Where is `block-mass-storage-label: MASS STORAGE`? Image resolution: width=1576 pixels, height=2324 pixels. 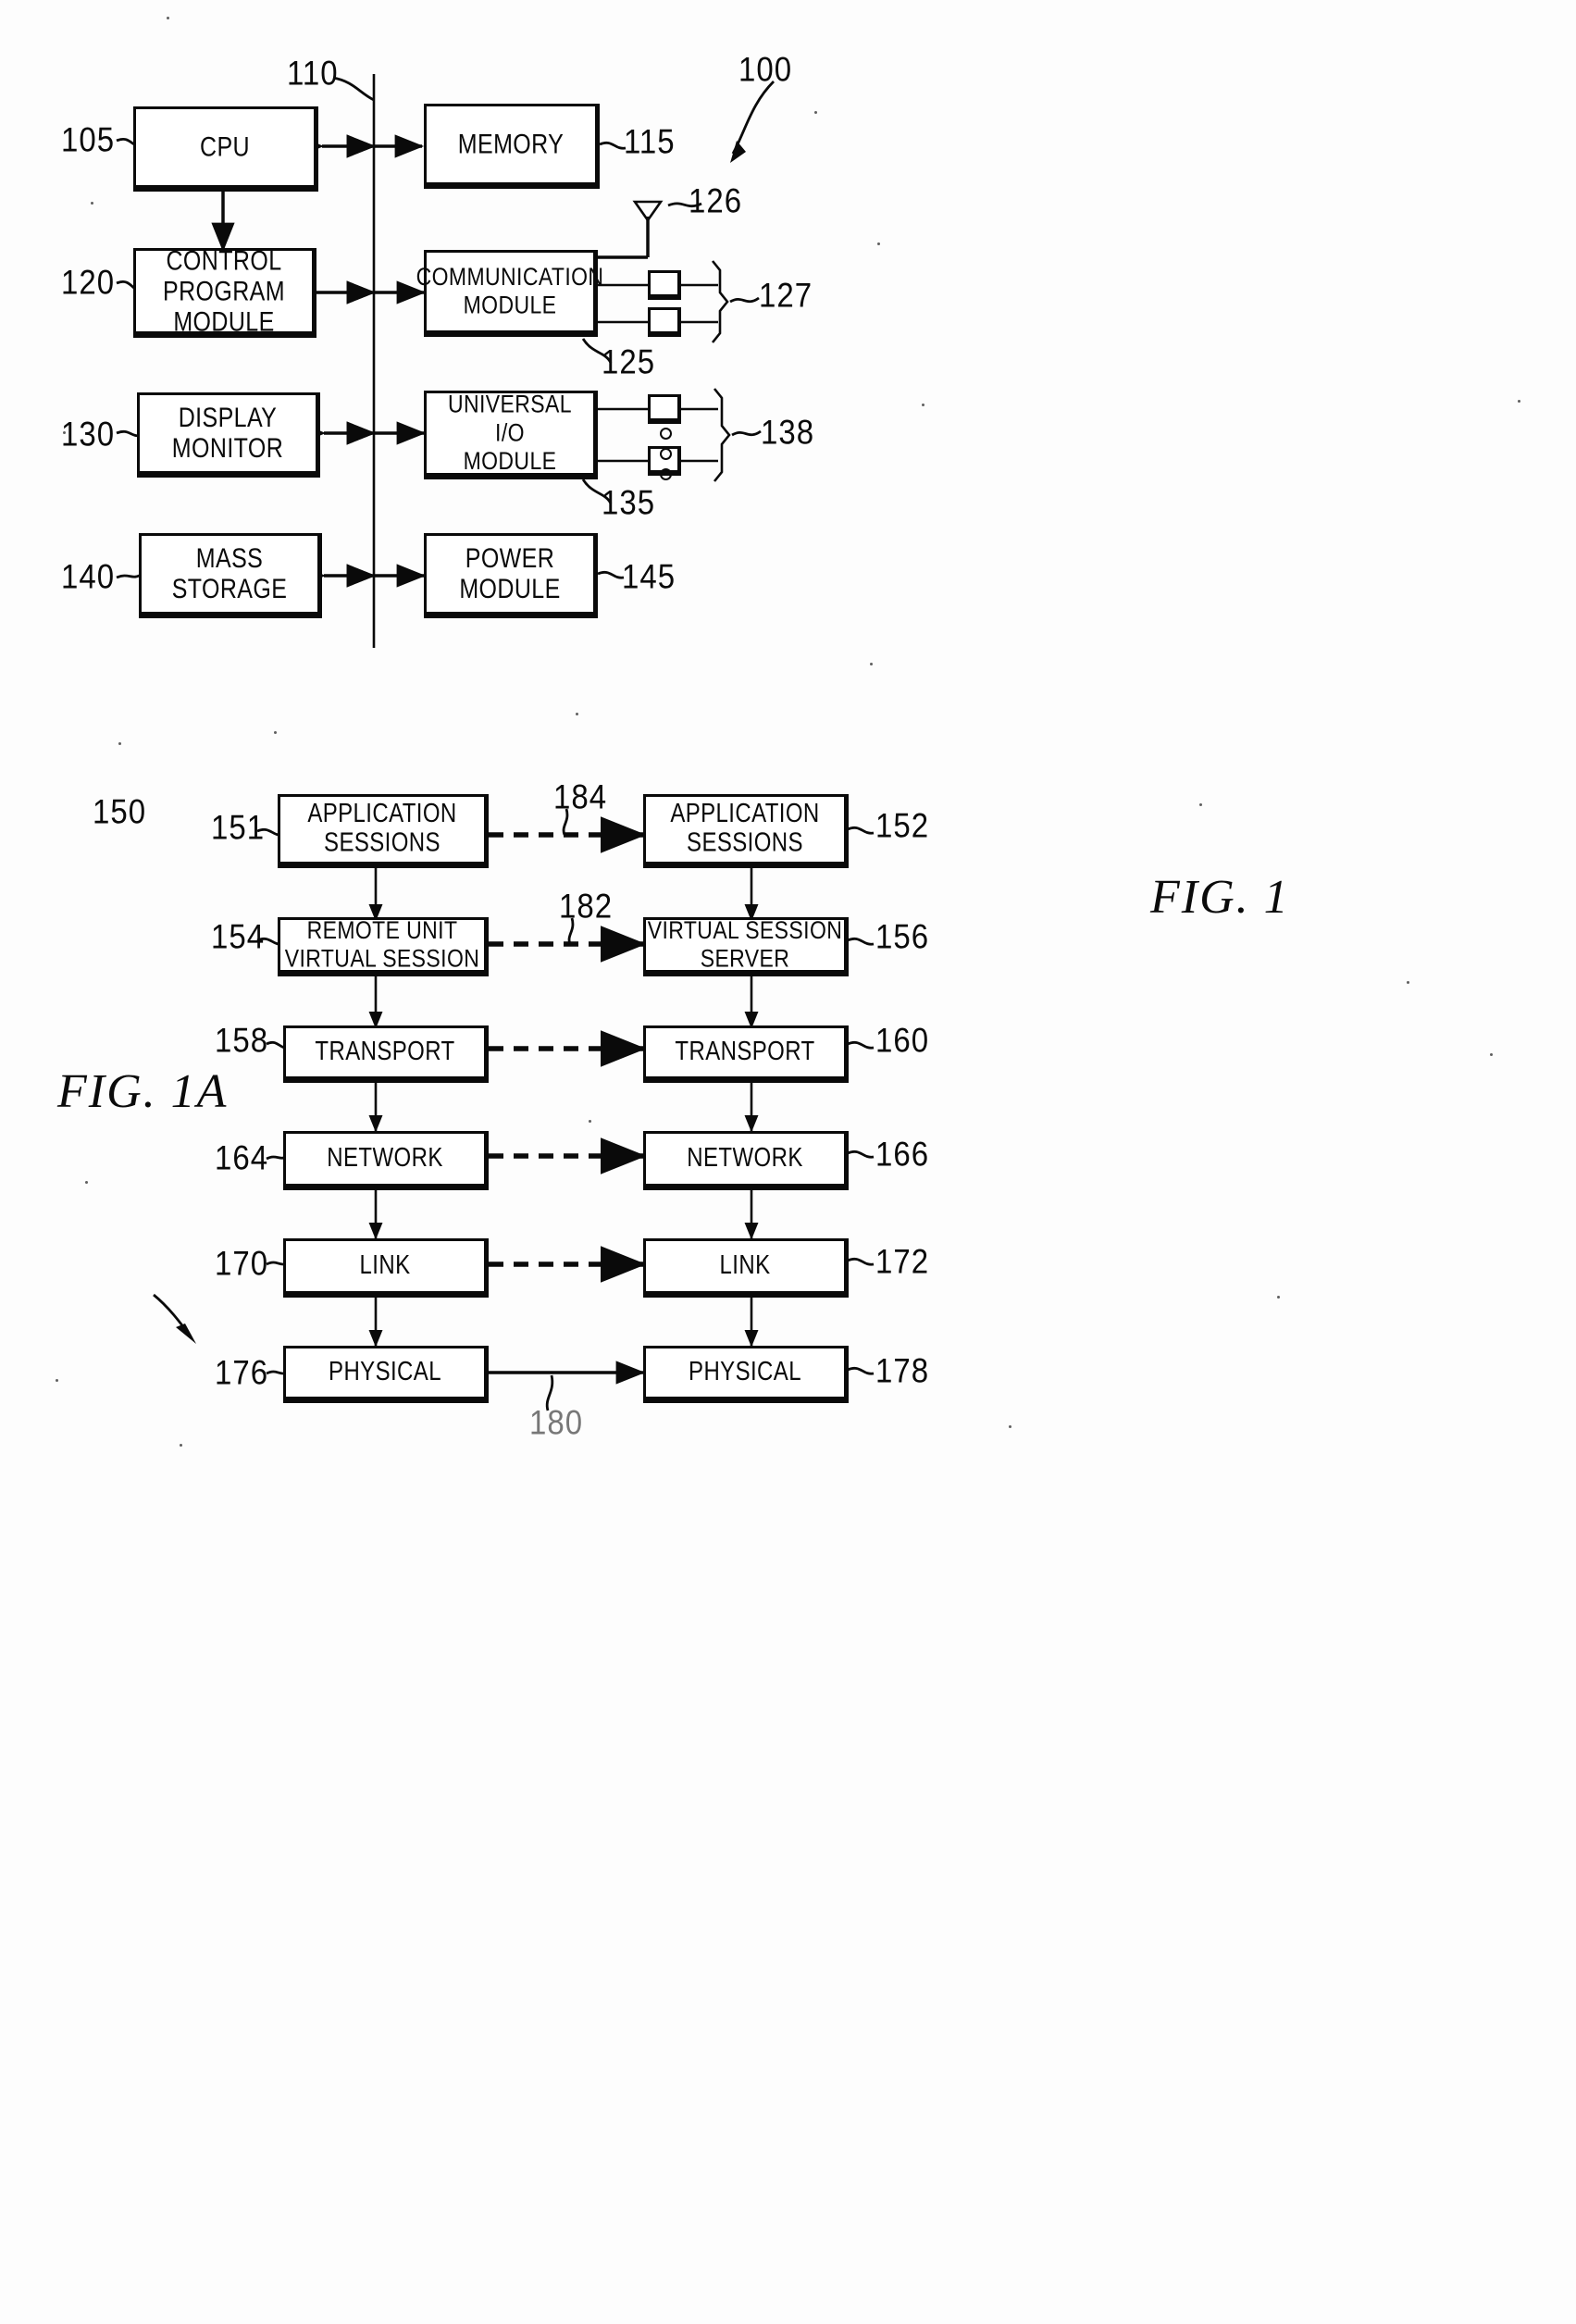
block-mass-storage-label: MASS STORAGE is located at coordinates (229, 574).